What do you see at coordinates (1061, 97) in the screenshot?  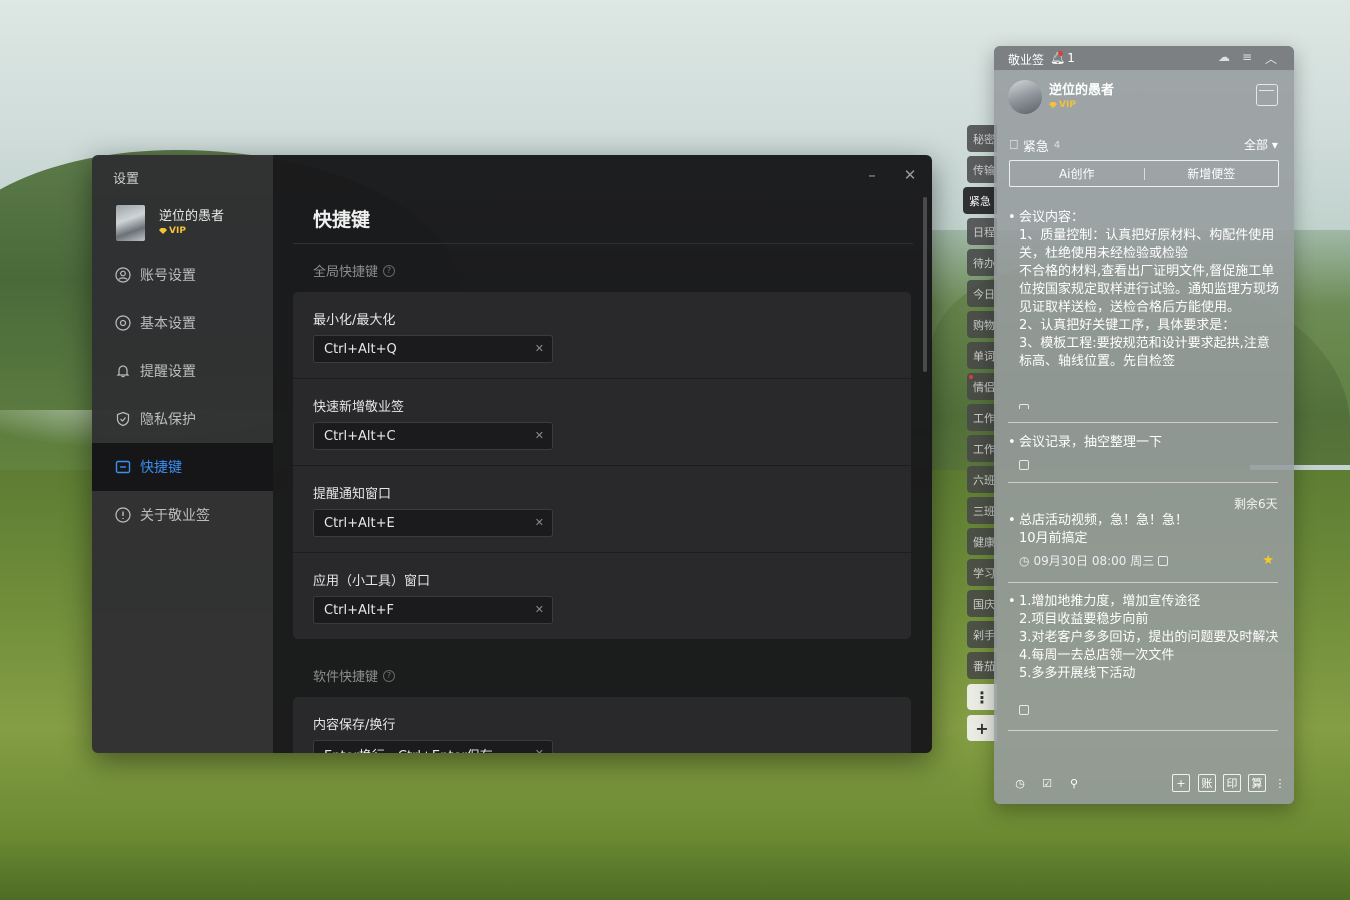 I see `panel-user: 逆位的愚者 VIP` at bounding box center [1061, 97].